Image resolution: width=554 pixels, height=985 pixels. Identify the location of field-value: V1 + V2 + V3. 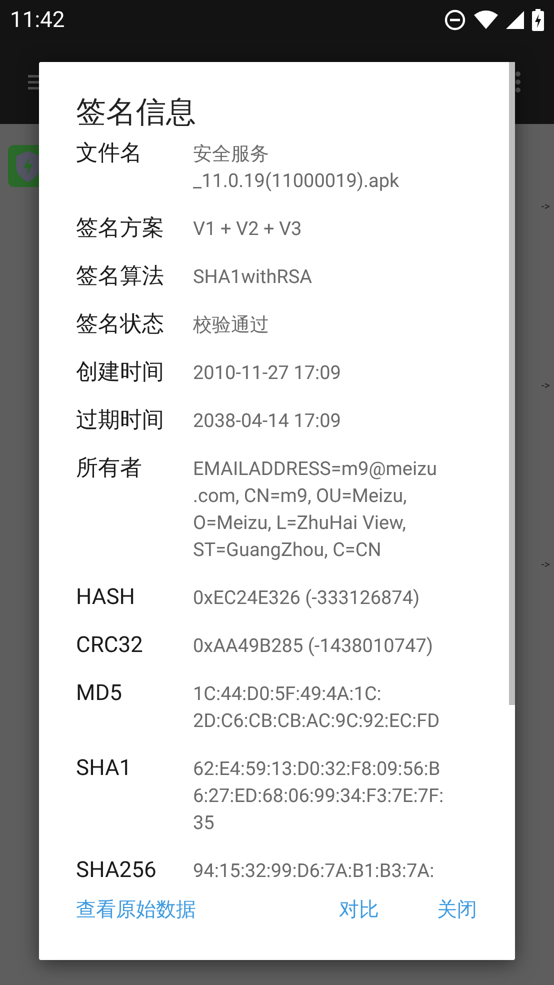
(247, 229).